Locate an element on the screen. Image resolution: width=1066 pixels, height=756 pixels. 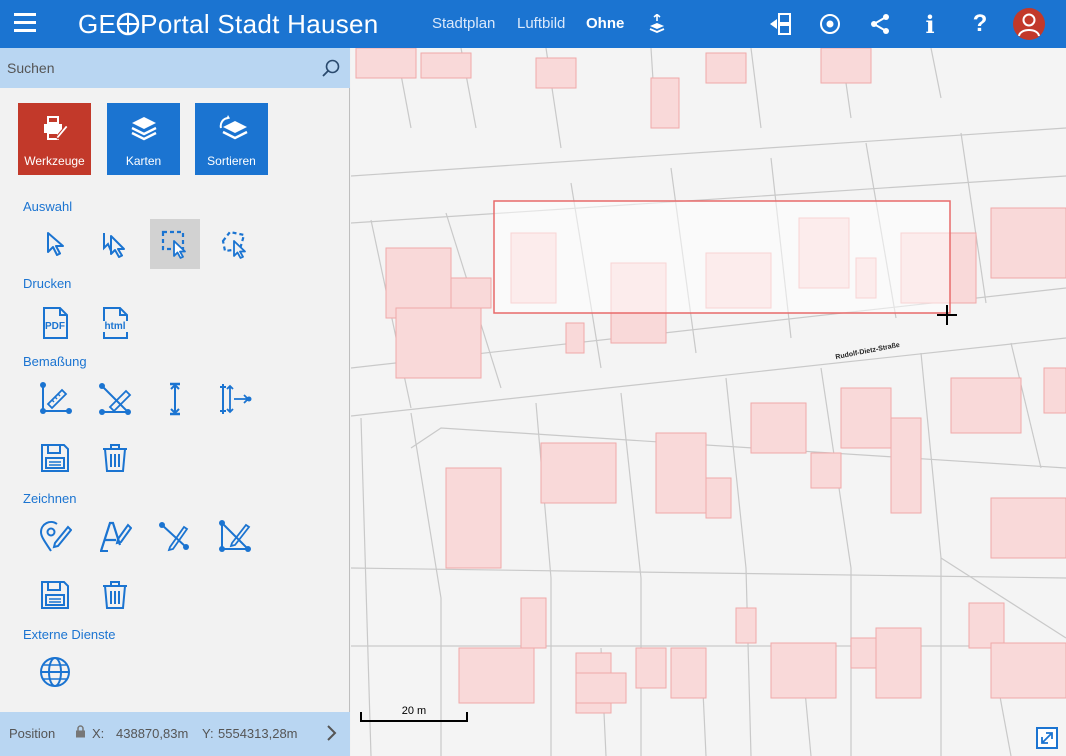
position-y-label: Y: is located at coordinates (208, 733).